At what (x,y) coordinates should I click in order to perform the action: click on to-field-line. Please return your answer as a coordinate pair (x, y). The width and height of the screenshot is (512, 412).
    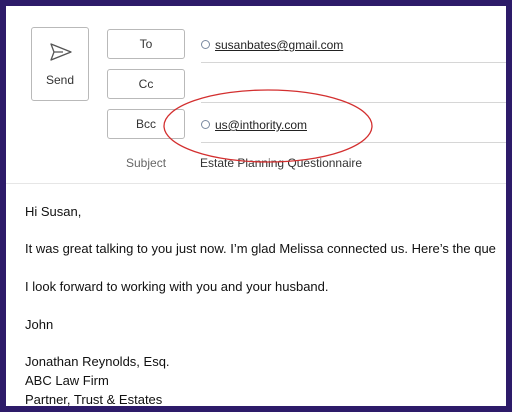
    Looking at the image, I should click on (353, 62).